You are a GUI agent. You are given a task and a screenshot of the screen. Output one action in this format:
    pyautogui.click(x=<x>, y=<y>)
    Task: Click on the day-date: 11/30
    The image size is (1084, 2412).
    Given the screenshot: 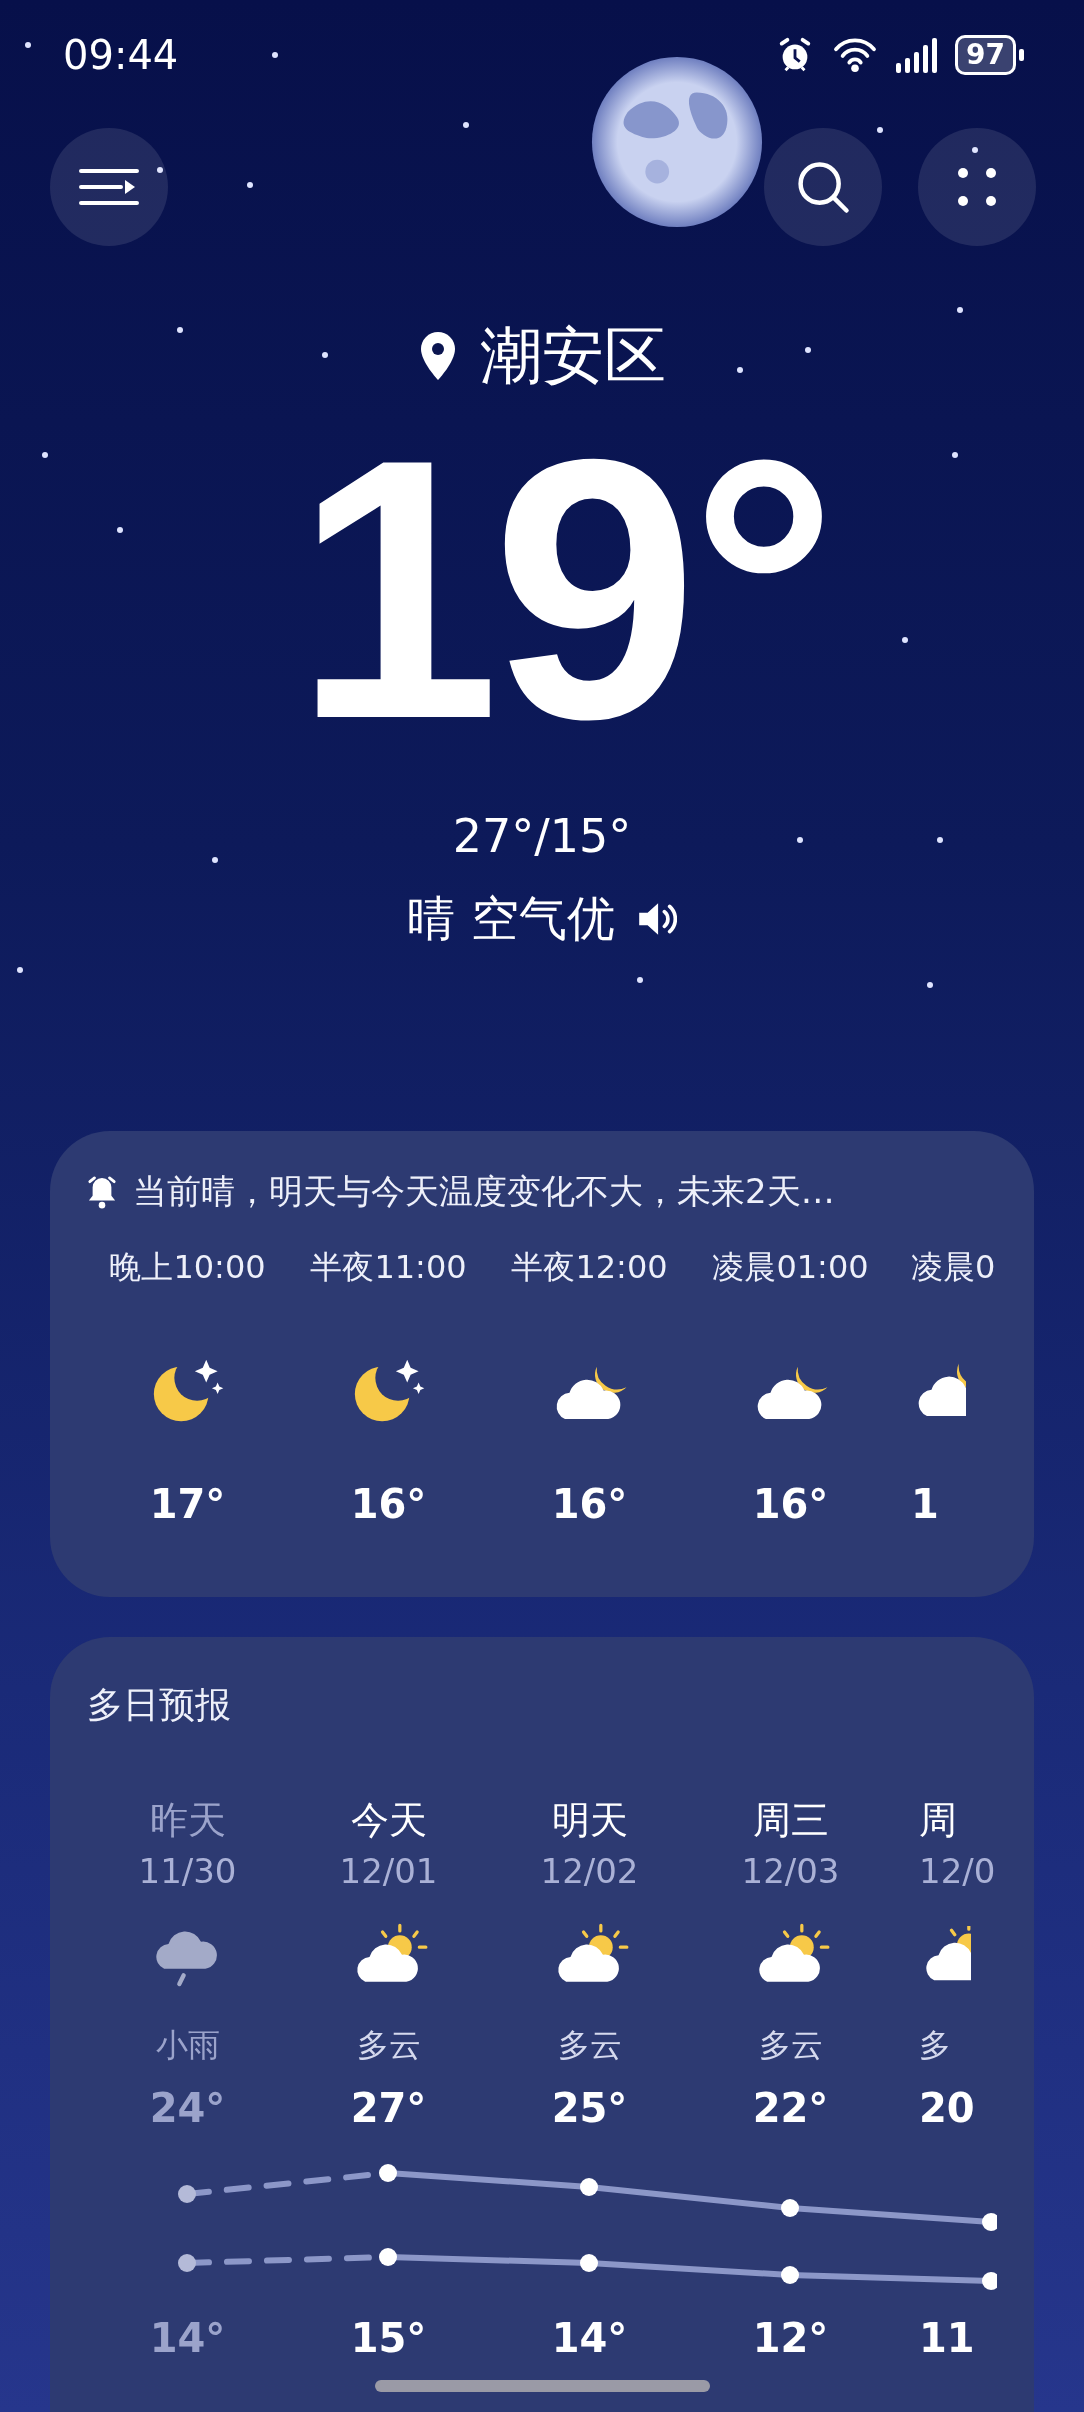 What is the action you would take?
    pyautogui.click(x=187, y=1871)
    